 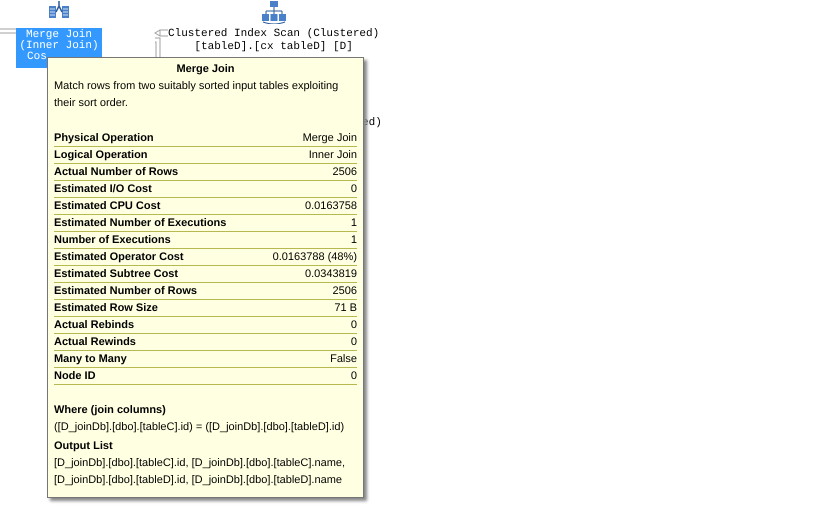 I want to click on property-name: Actual Rebinds, so click(x=94, y=325).